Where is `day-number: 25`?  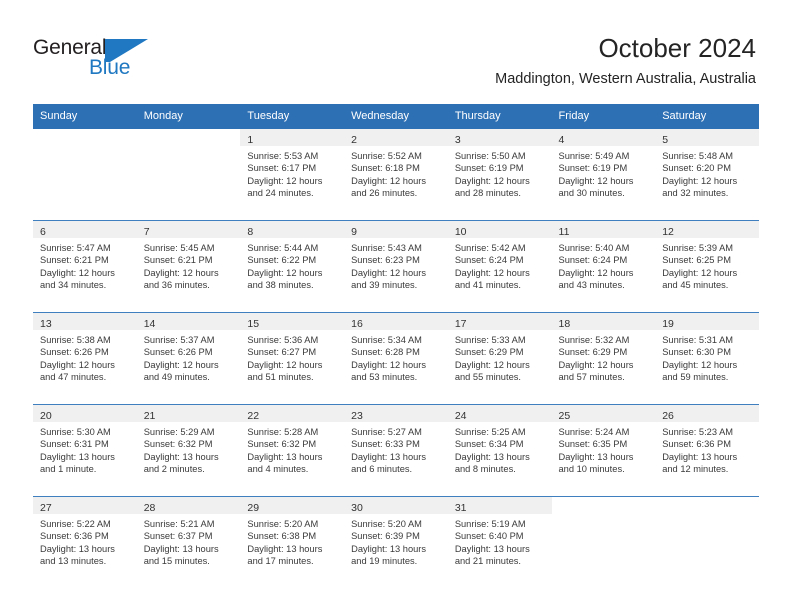 day-number: 25 is located at coordinates (564, 416).